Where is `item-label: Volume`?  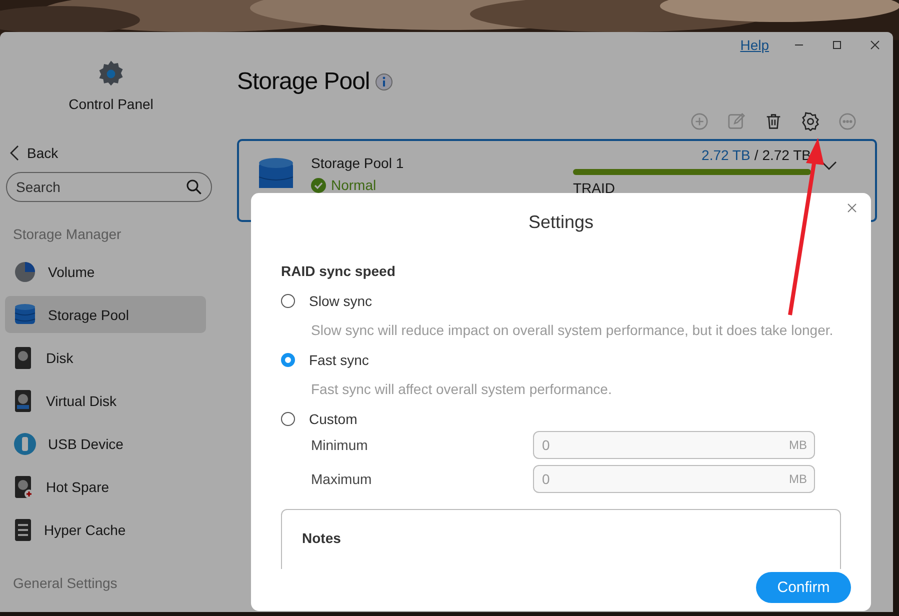 item-label: Volume is located at coordinates (71, 272).